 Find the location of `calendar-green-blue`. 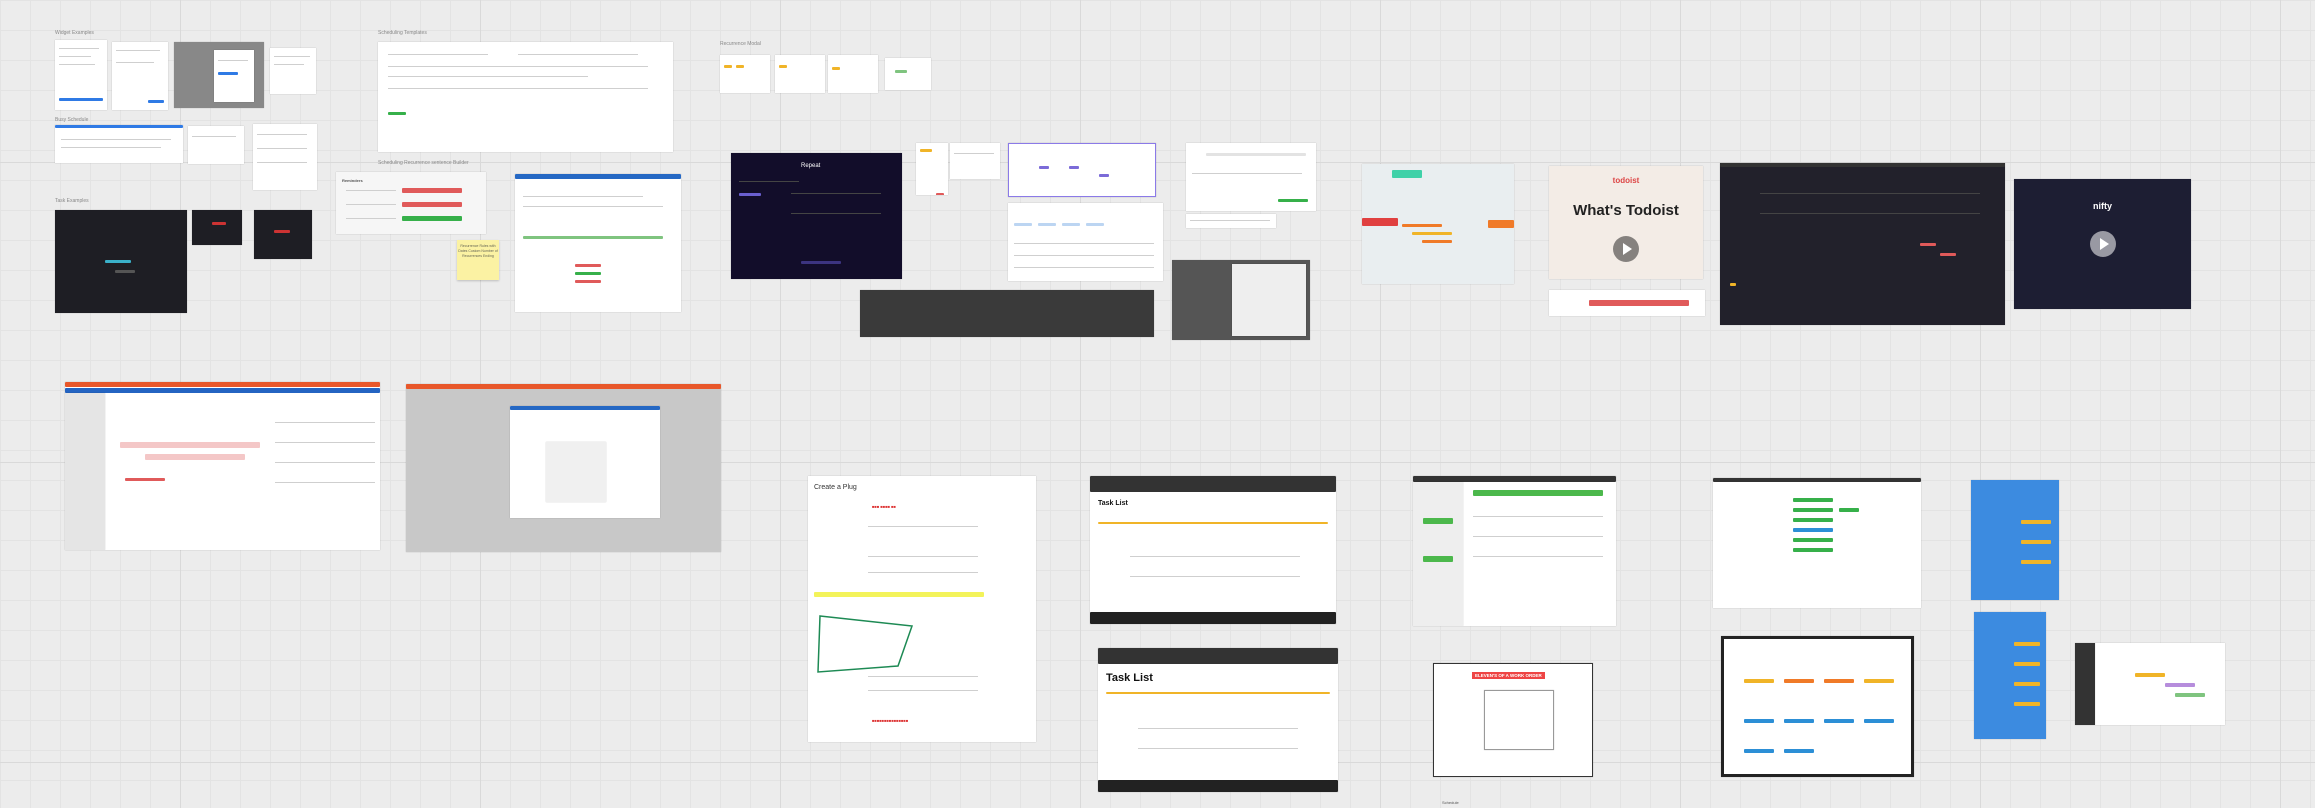

calendar-green-blue is located at coordinates (1817, 543).